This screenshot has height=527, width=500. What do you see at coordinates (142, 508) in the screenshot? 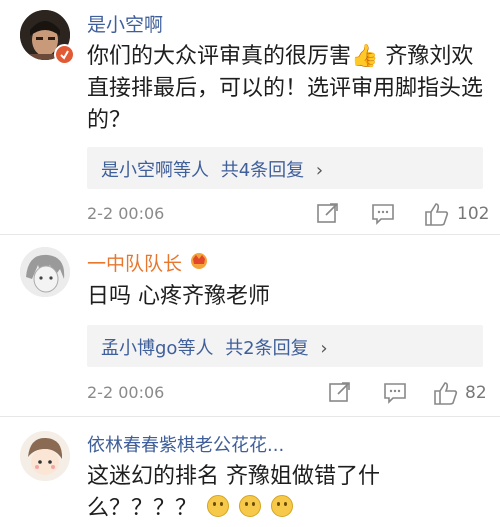
I see `comment-body-line-2-text: 么？？？？` at bounding box center [142, 508].